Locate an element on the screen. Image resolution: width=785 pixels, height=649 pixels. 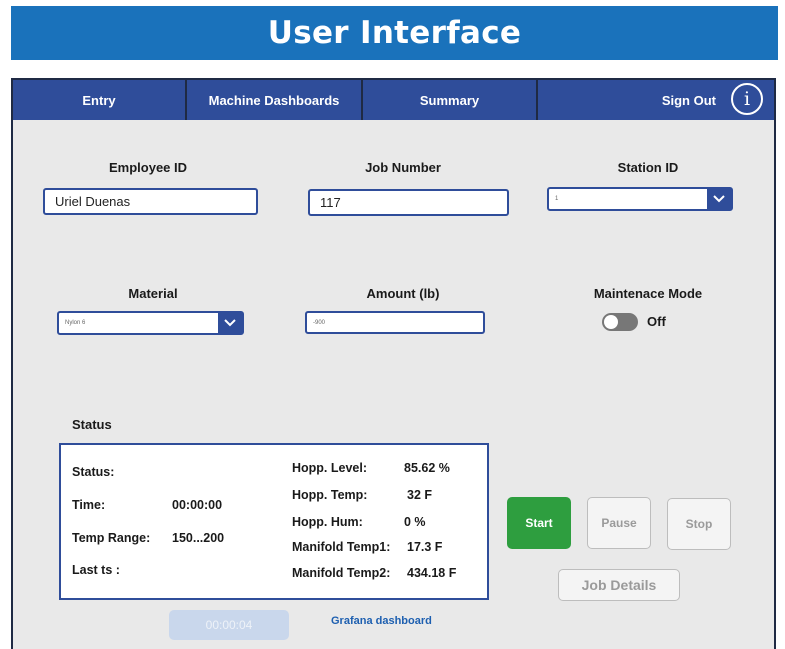
last-ts-label: Last ts : is located at coordinates (96, 570).